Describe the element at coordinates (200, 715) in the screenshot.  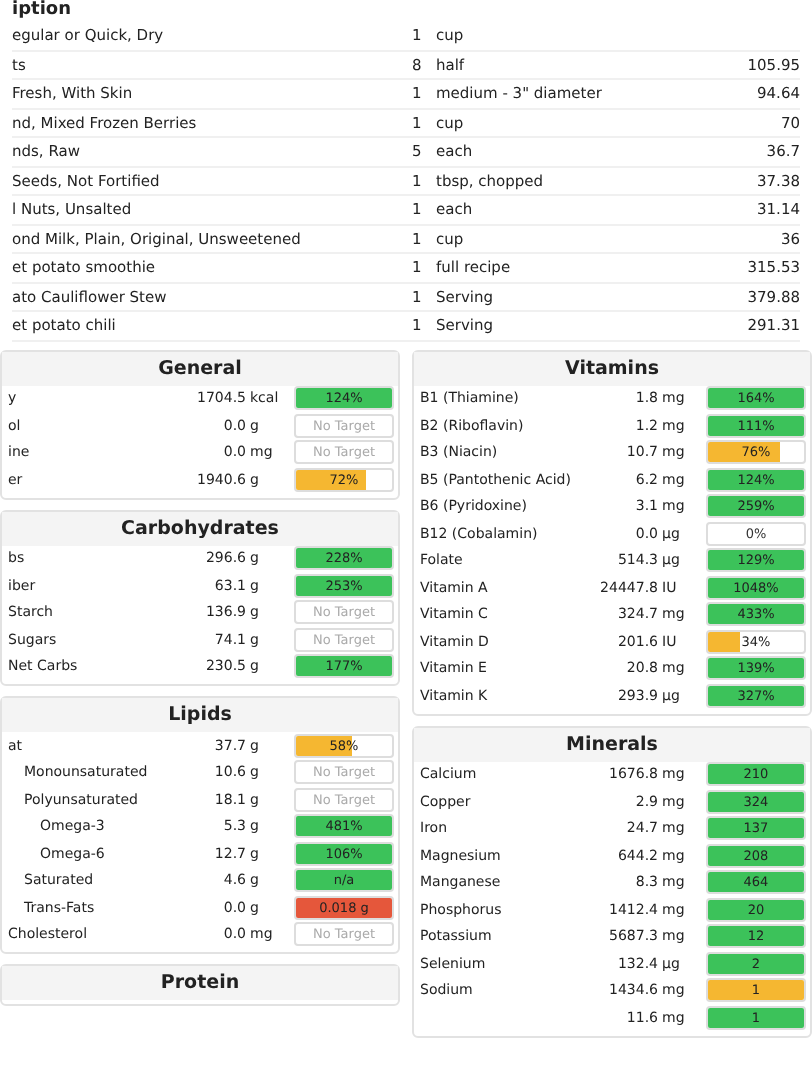
I see `card-title: Lipids` at that location.